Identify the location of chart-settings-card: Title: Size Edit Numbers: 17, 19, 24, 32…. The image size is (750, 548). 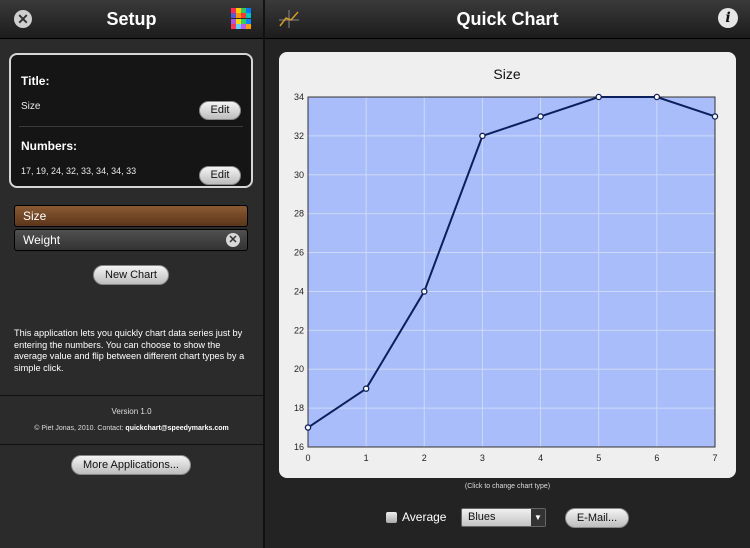
(131, 120).